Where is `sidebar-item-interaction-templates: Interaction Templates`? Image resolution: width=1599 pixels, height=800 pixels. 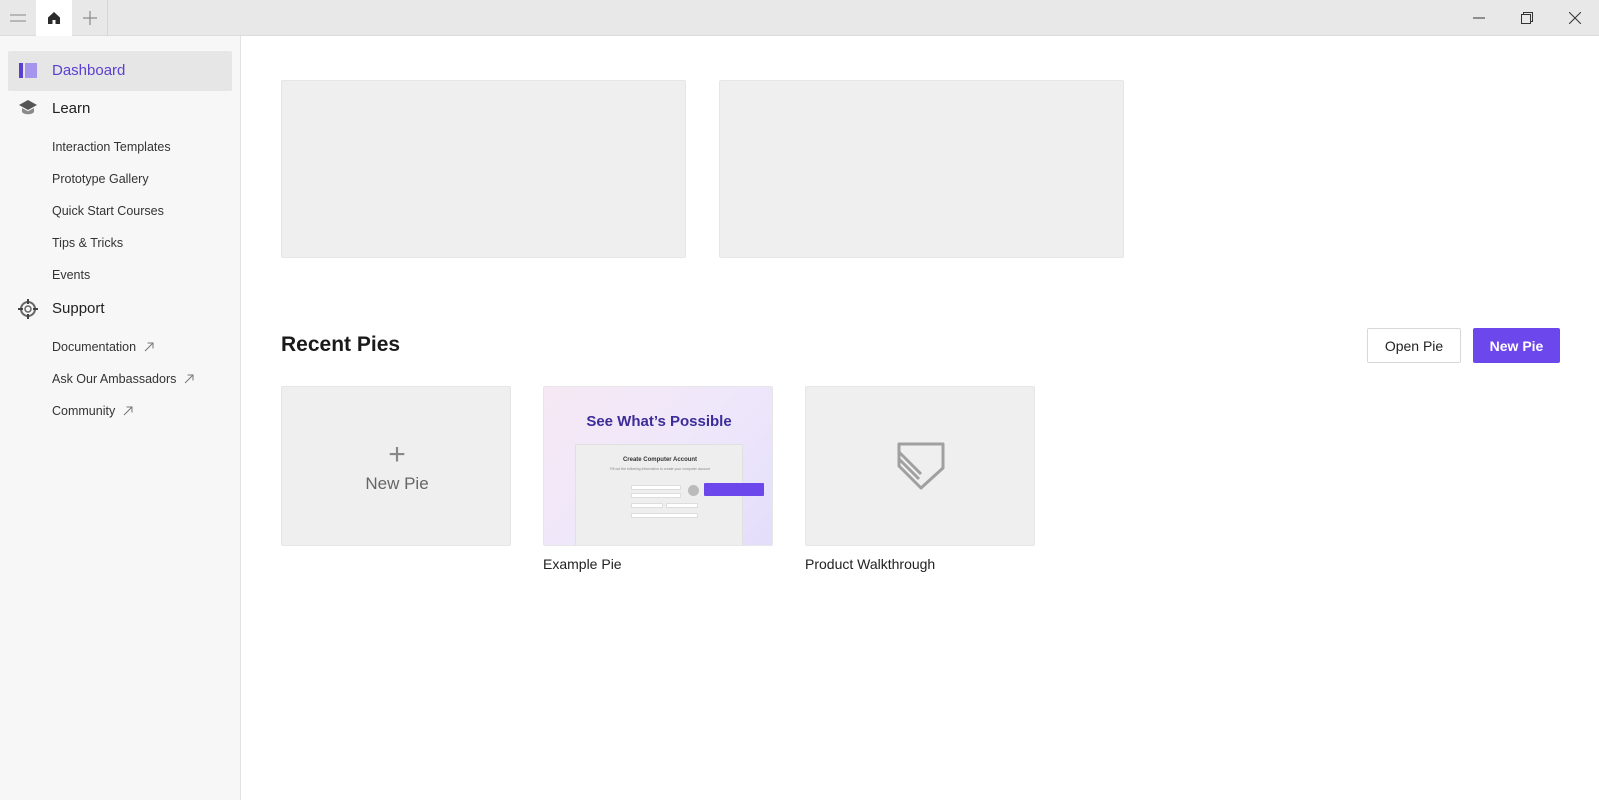
sidebar-item-interaction-templates: Interaction Templates is located at coordinates (111, 147).